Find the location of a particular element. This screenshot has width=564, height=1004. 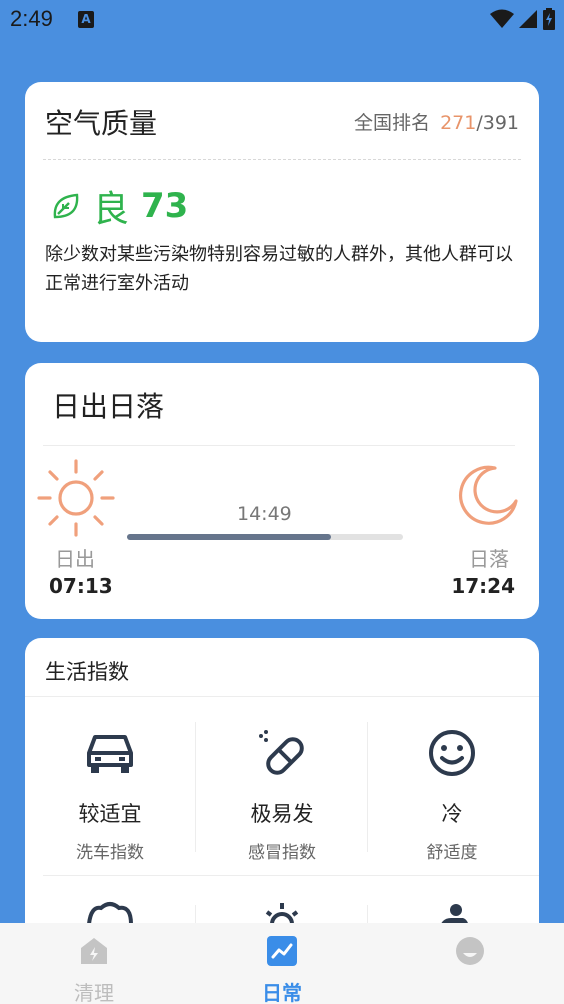

life-index-value: 较适宜 is located at coordinates (110, 814).